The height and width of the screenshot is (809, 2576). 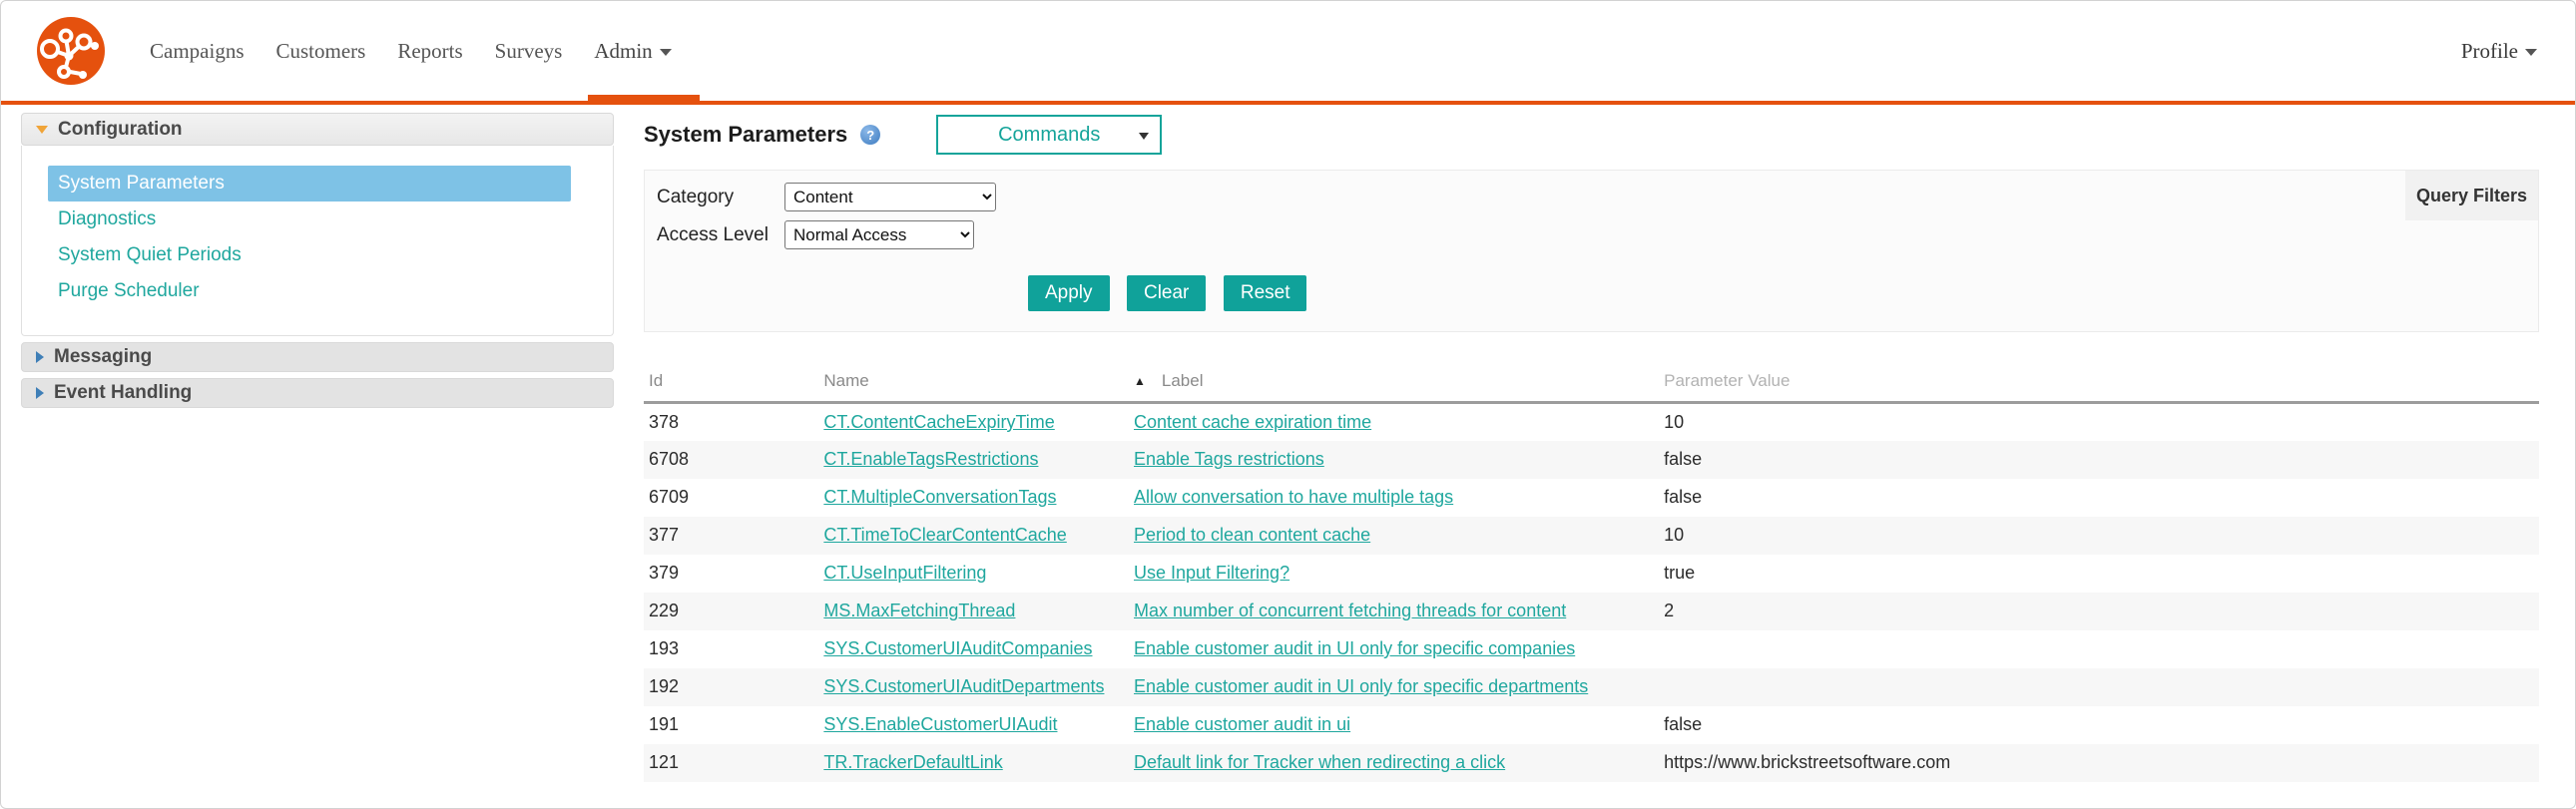 I want to click on nav-item-reports: Reports, so click(x=430, y=51).